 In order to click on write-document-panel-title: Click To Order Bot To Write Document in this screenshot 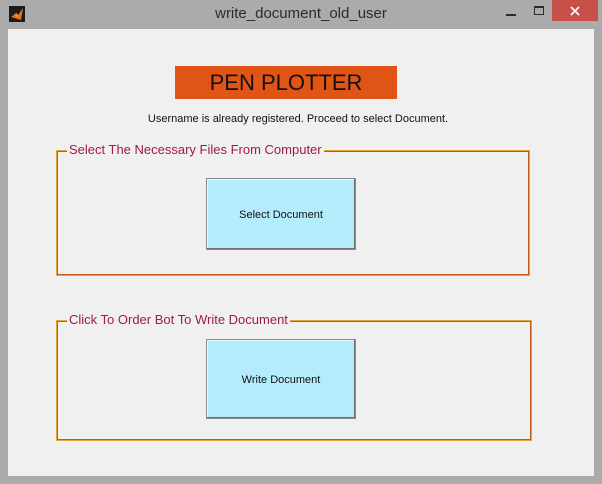, I will do `click(178, 320)`.